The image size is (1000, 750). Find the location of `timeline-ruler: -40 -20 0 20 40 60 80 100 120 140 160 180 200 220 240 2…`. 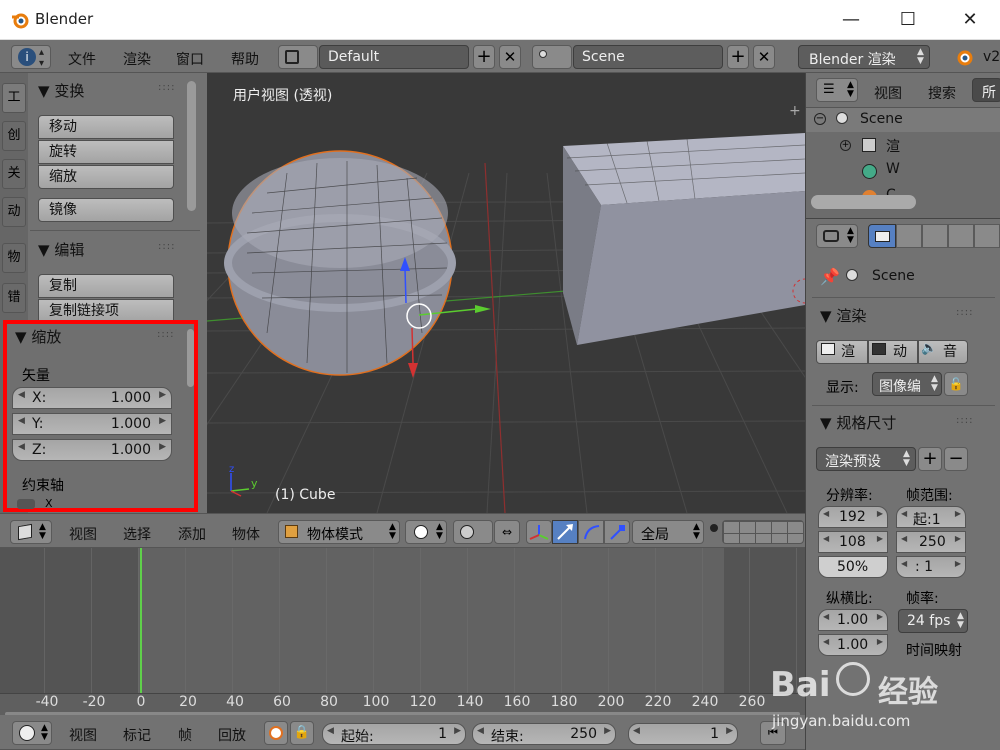

timeline-ruler: -40 -20 0 20 40 60 80 100 120 140 160 180 200 220 240 2… is located at coordinates (402, 704).